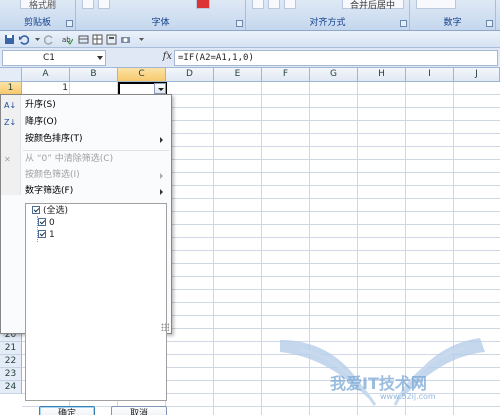  What do you see at coordinates (477, 75) in the screenshot?
I see `column-header-j: J` at bounding box center [477, 75].